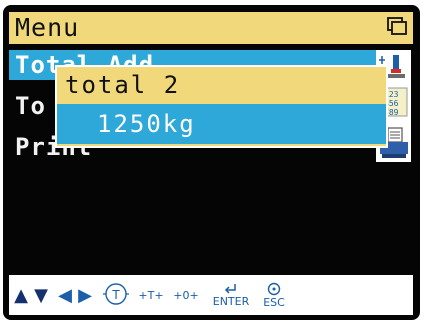 This screenshot has width=423, height=324. What do you see at coordinates (30, 106) in the screenshot?
I see `menu-item-label: To` at bounding box center [30, 106].